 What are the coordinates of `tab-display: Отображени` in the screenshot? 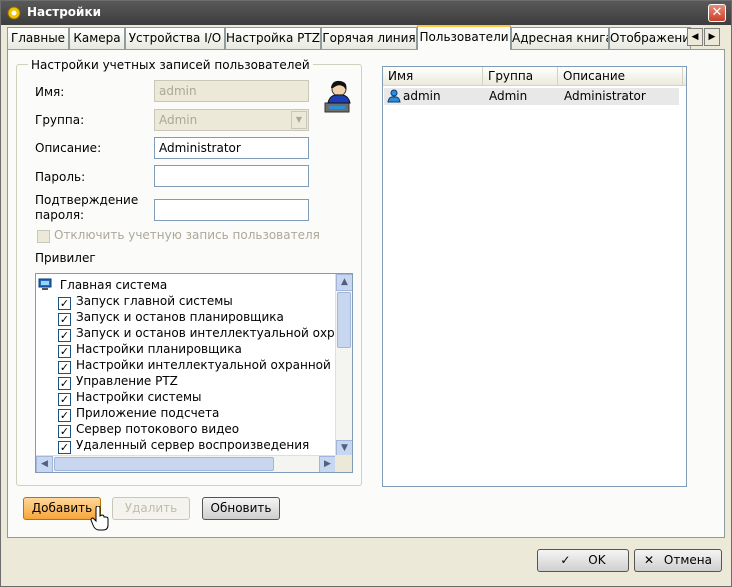 It's located at (650, 38).